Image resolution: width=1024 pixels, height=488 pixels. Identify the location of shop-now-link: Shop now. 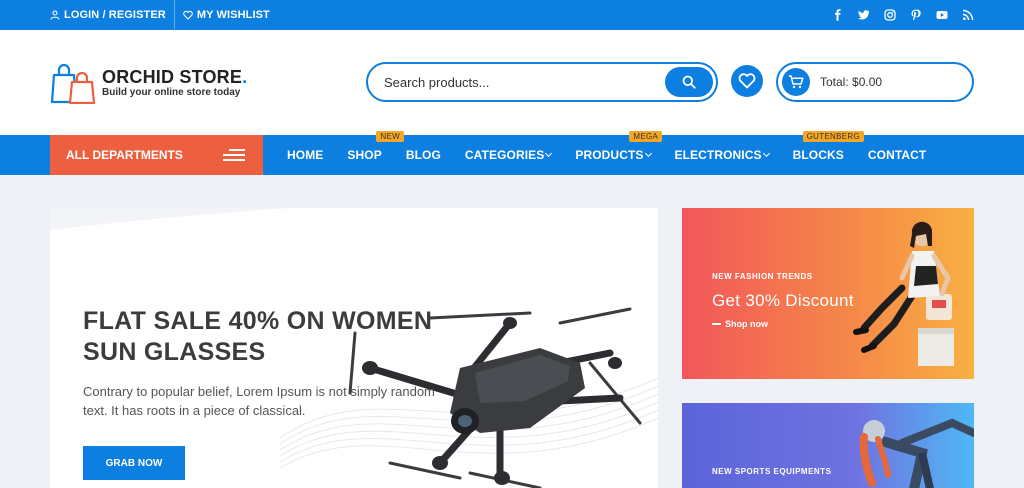
(740, 324).